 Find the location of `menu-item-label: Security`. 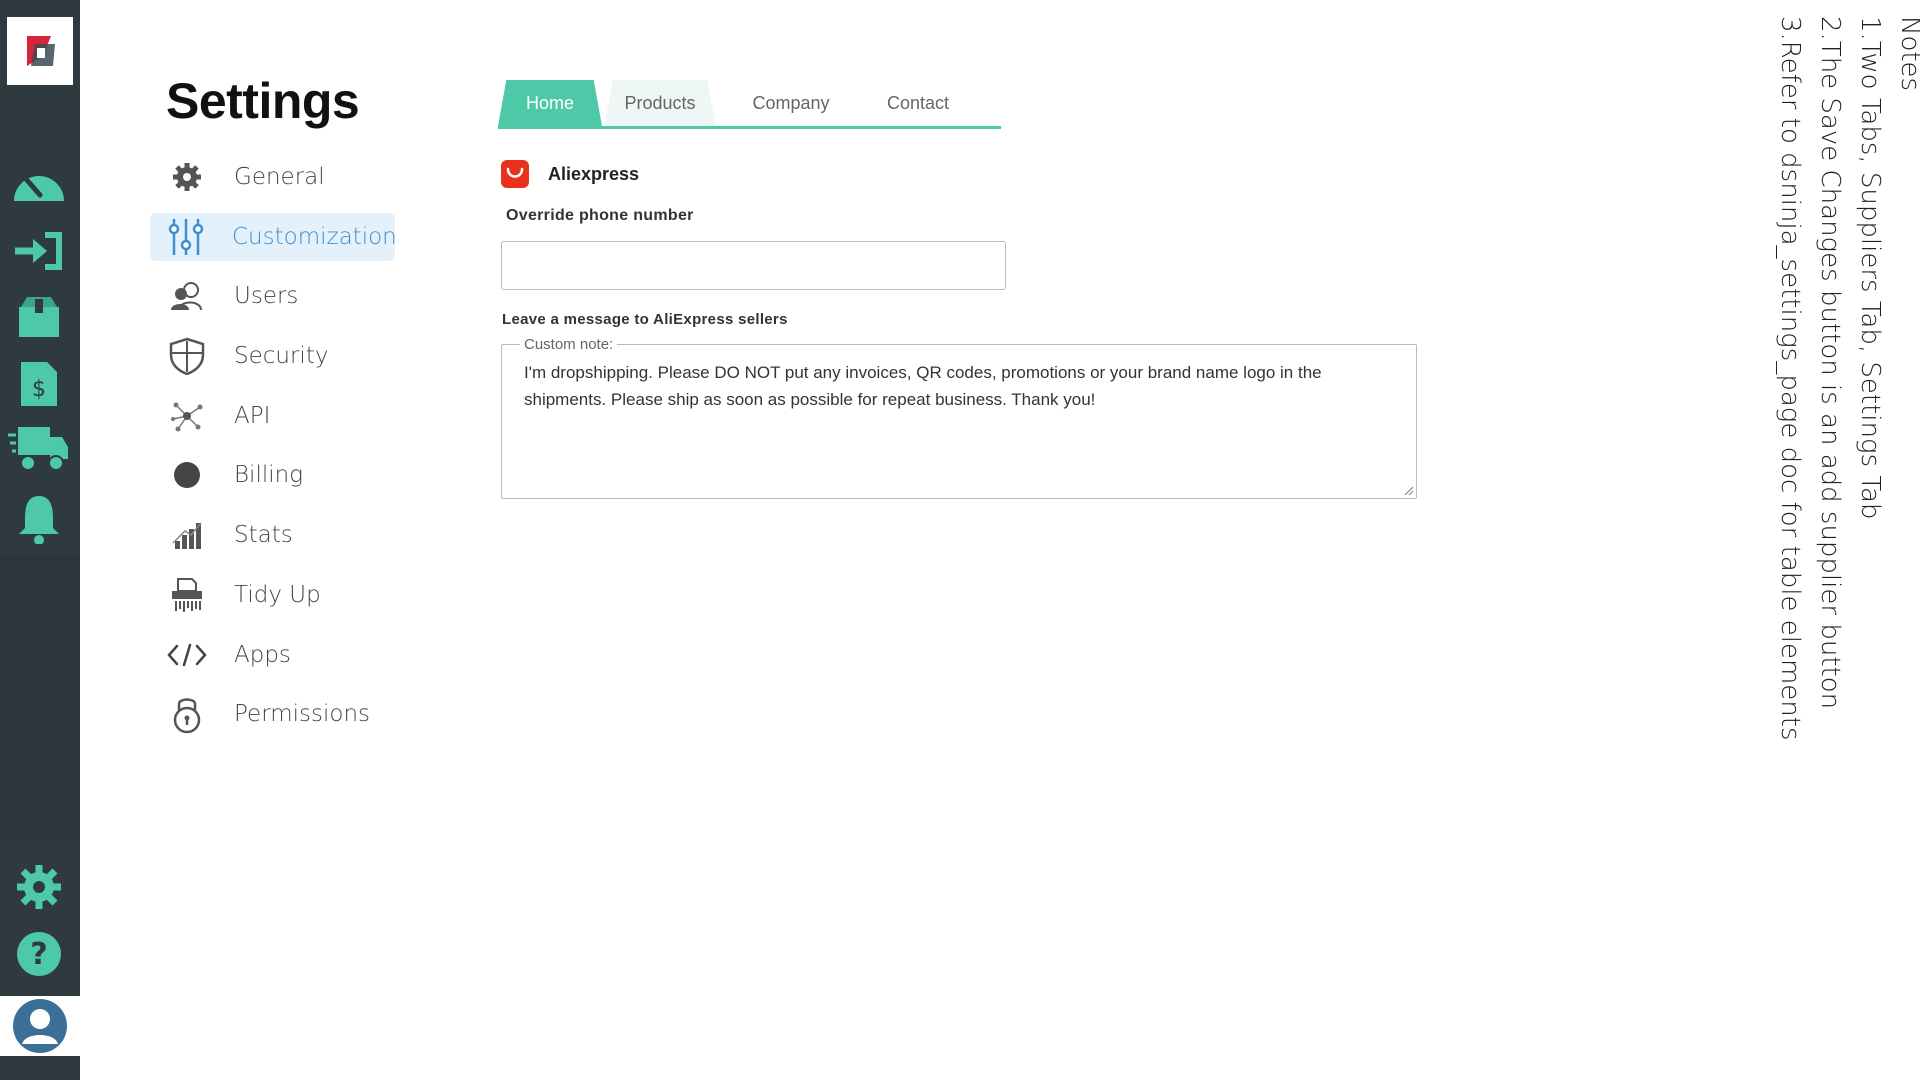

menu-item-label: Security is located at coordinates (281, 356).